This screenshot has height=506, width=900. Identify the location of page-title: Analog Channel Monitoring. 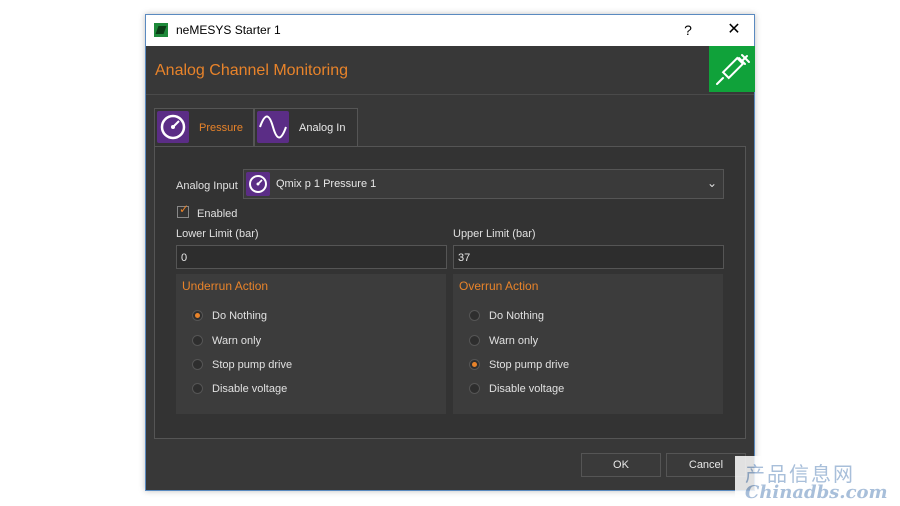
(252, 70).